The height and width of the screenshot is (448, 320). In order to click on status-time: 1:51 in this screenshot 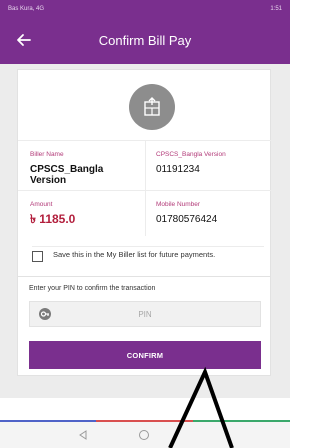, I will do `click(276, 9)`.